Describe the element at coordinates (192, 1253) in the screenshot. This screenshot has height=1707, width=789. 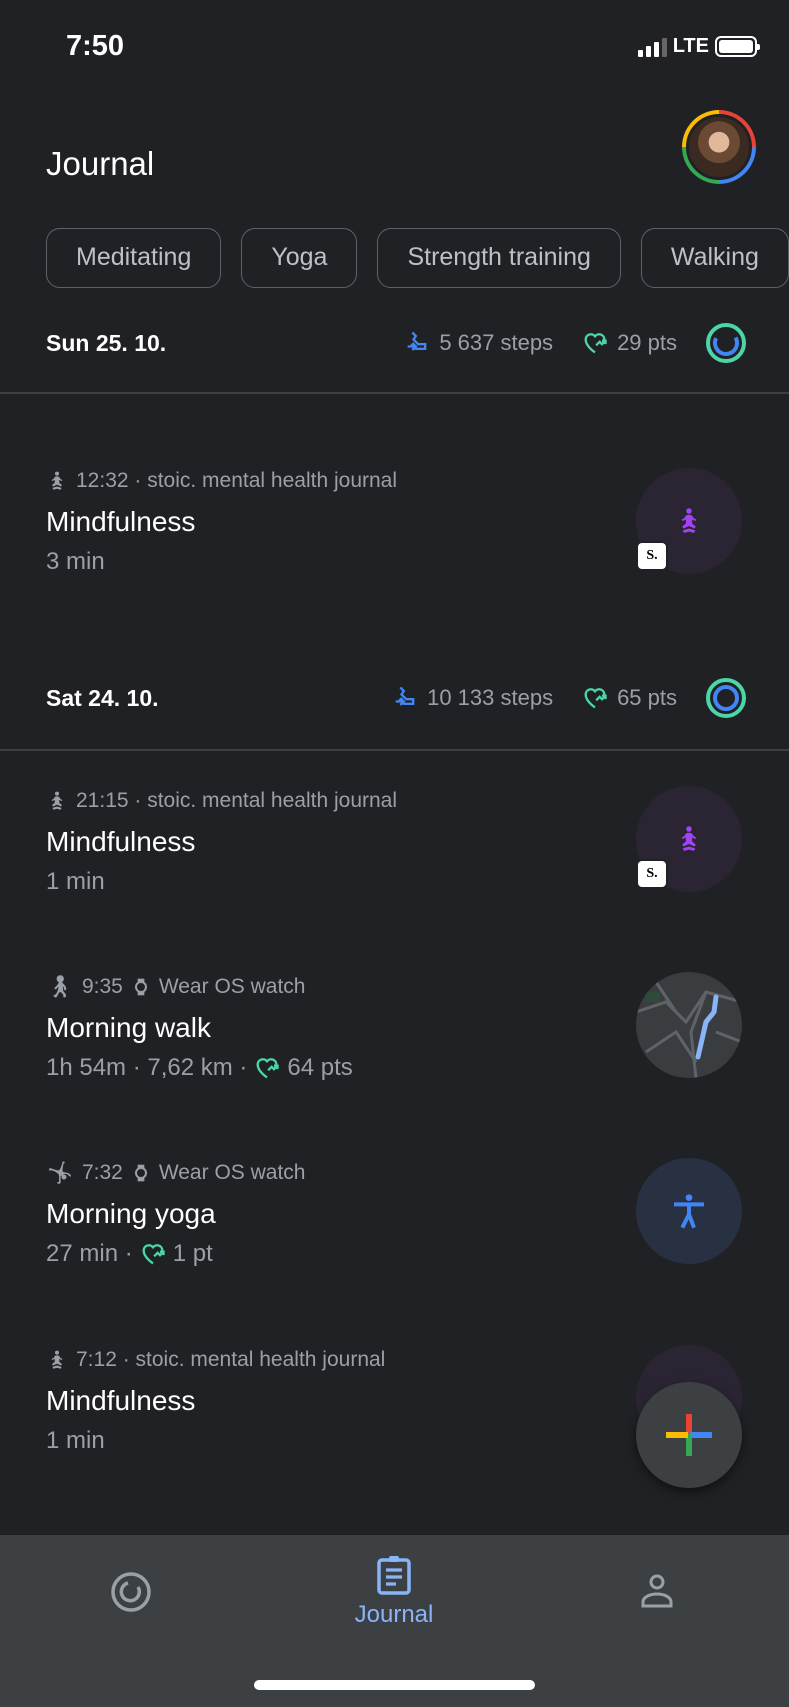
I see `entry-points: 1 pt` at that location.